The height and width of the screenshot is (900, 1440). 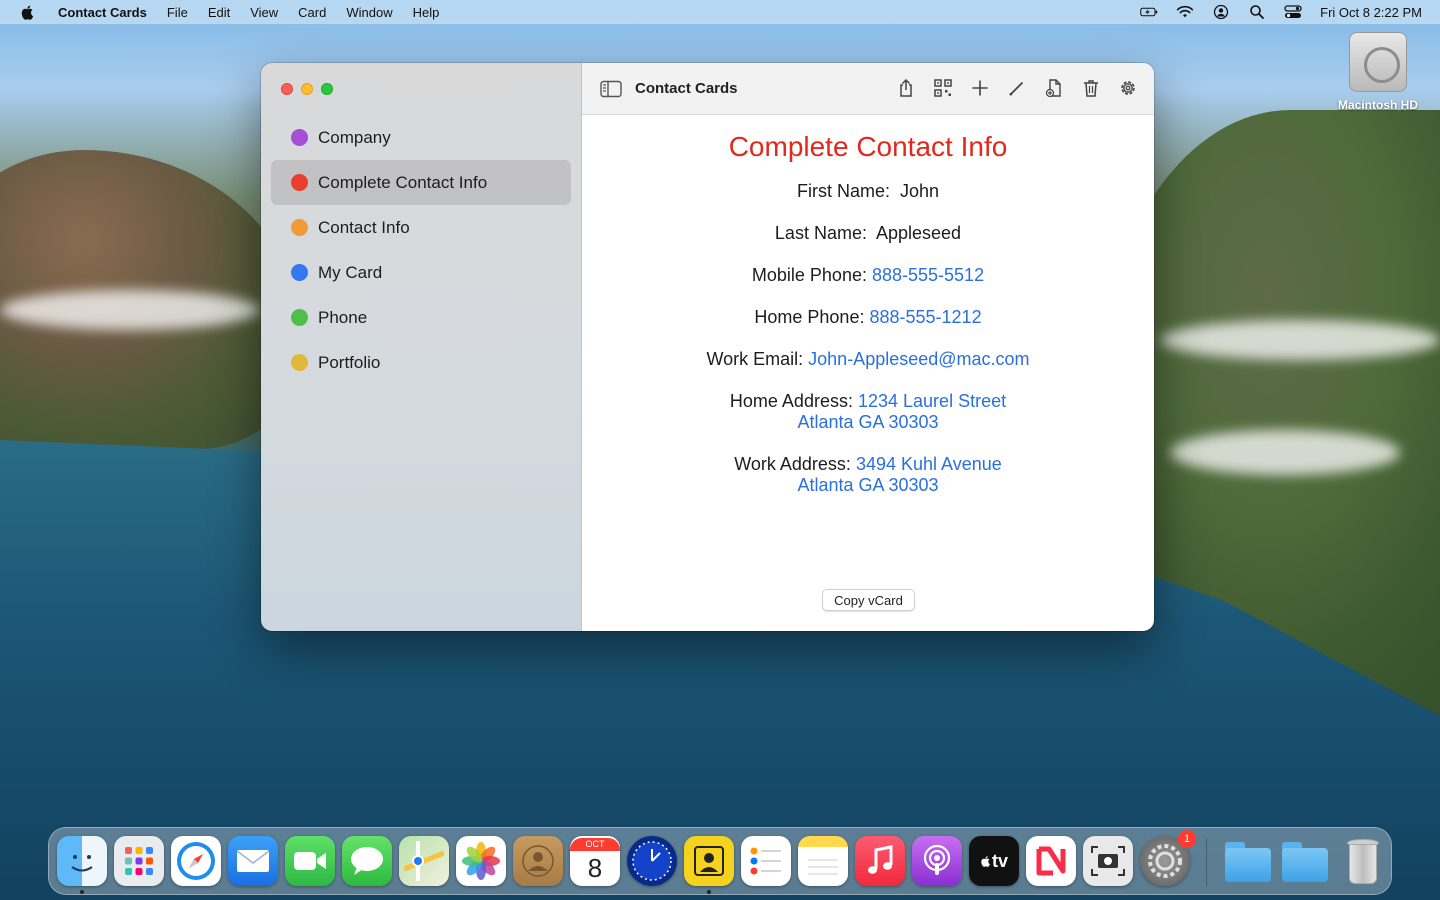 I want to click on map-pin-icon, so click(x=424, y=861).